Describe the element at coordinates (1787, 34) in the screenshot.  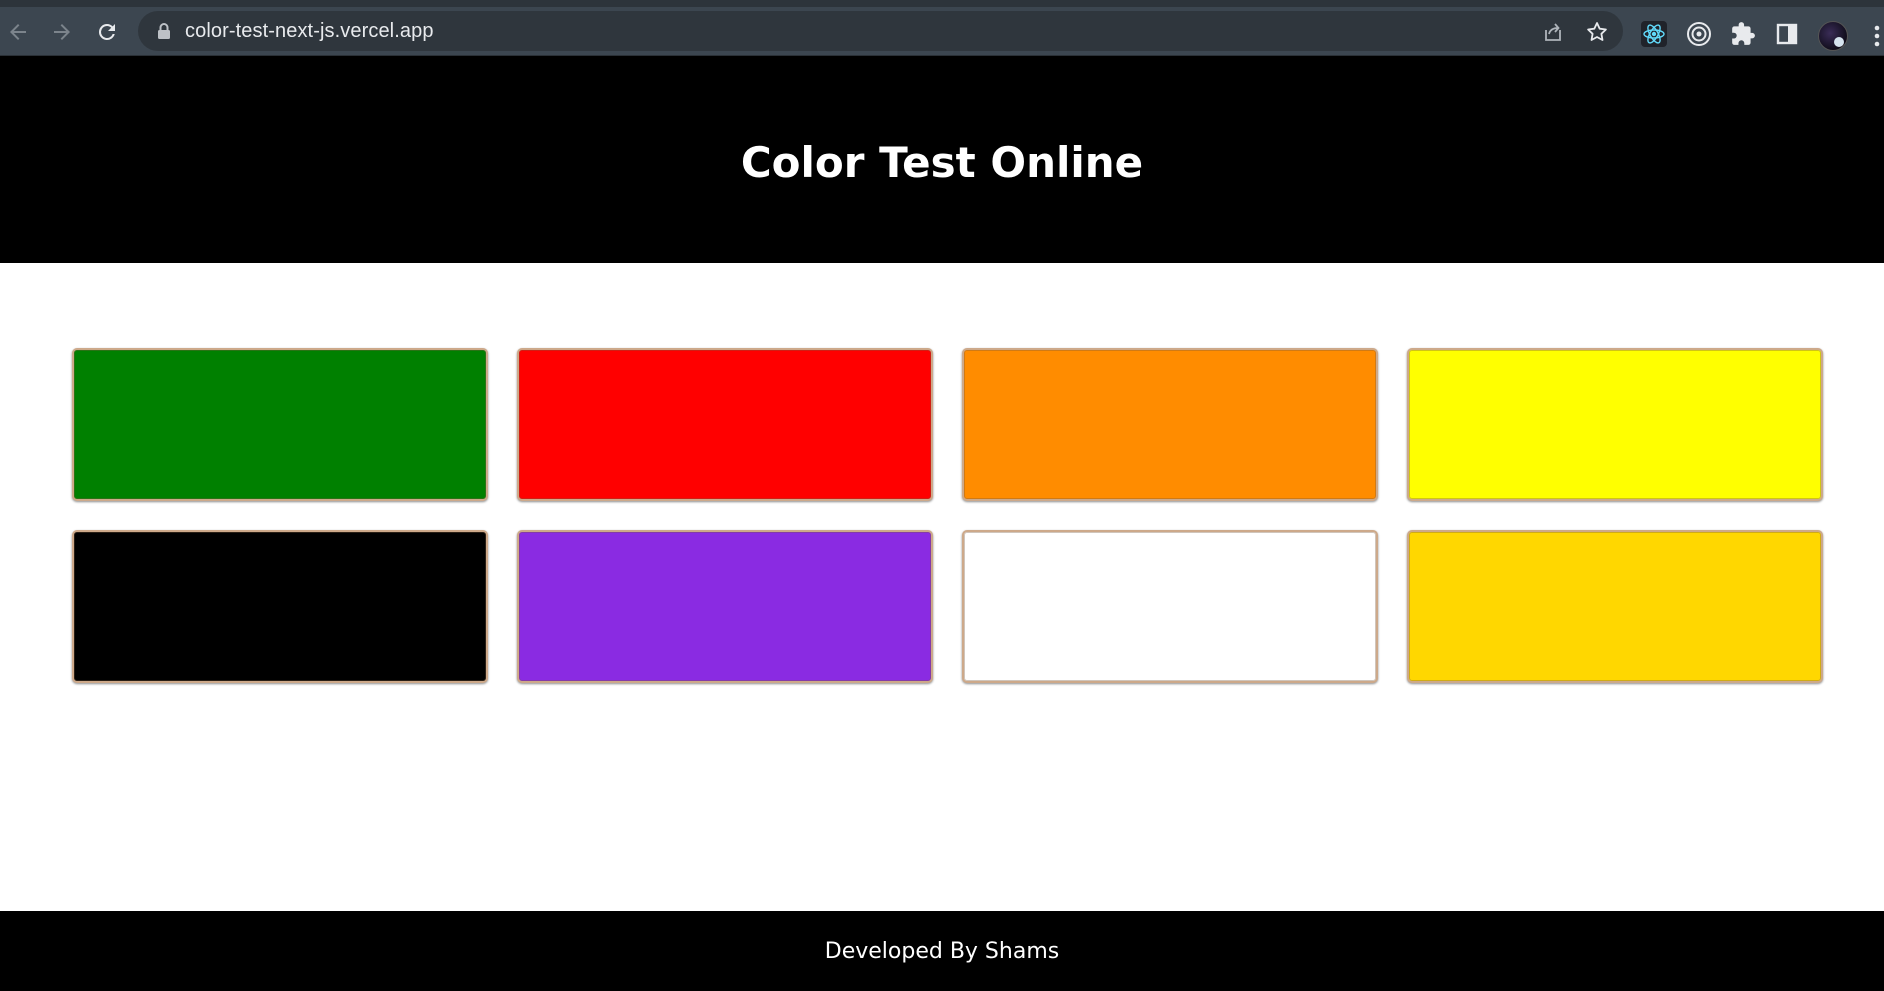
I see `side-panel-icon` at that location.